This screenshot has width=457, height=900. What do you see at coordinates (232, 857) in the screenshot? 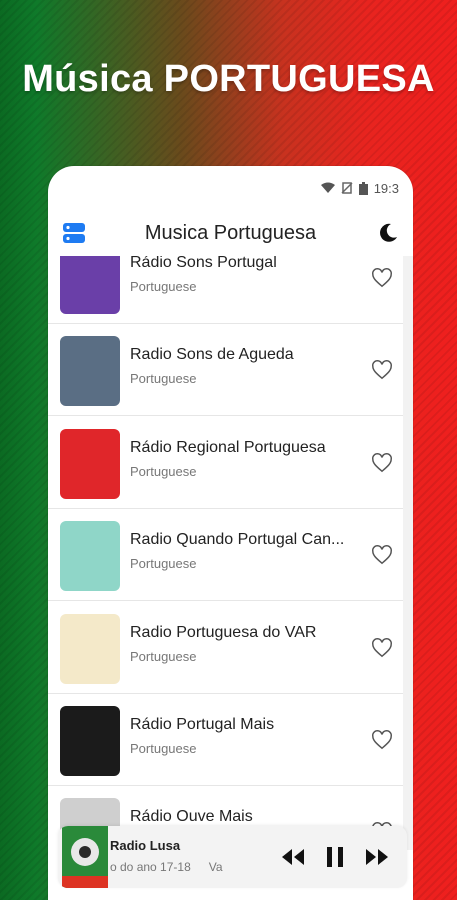
I see `mini-player: Radio Lusa o do ano 17-18 Va` at bounding box center [232, 857].